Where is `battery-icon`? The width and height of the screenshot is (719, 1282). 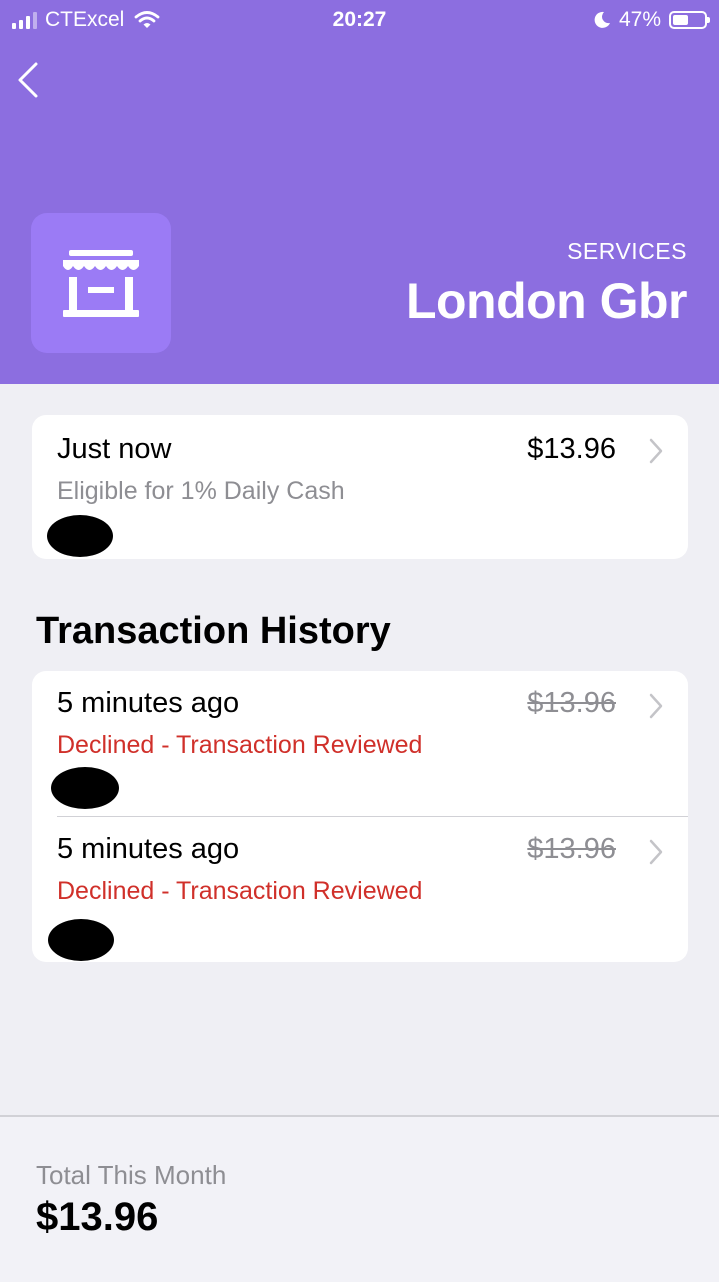
battery-icon is located at coordinates (689, 20).